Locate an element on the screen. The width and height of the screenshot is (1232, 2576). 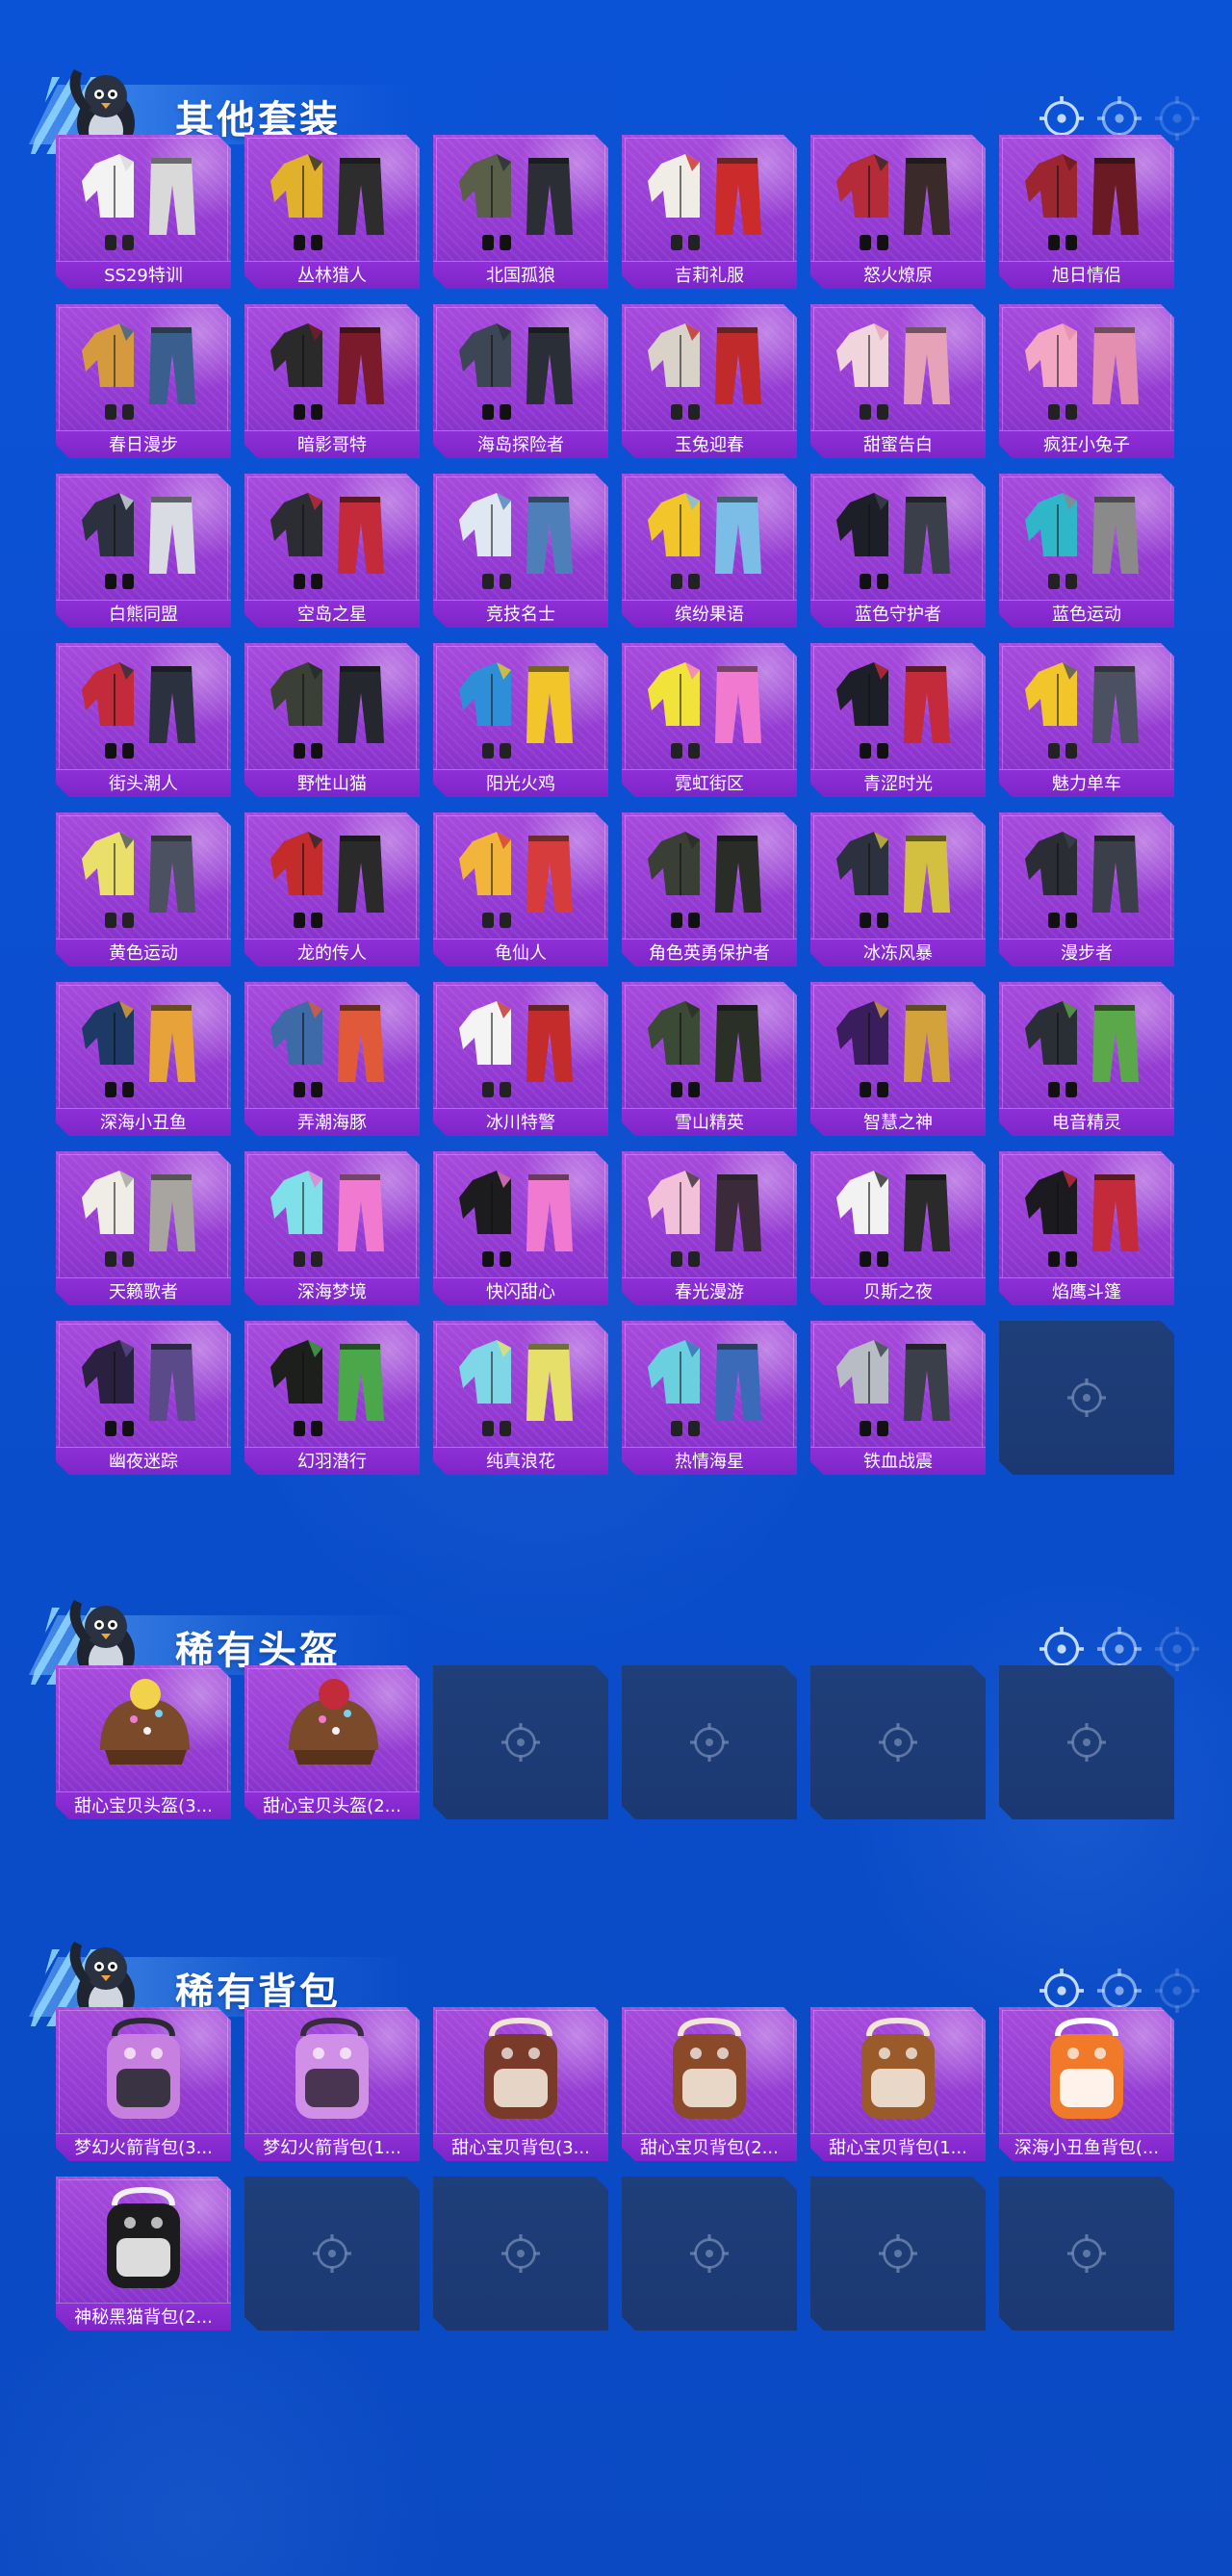
item-name: 智慧之神 is located at coordinates (898, 1122).